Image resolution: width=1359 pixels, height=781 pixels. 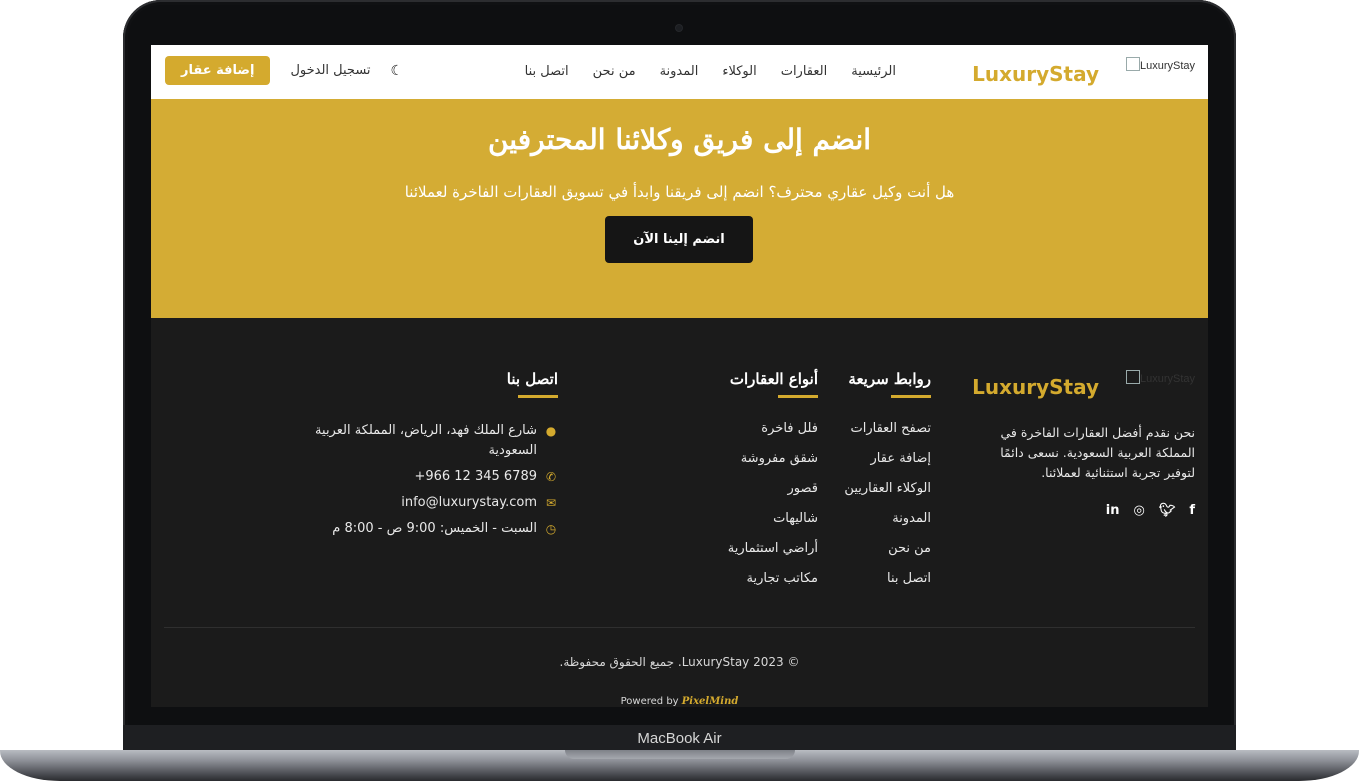 What do you see at coordinates (679, 627) in the screenshot?
I see `footer-divider` at bounding box center [679, 627].